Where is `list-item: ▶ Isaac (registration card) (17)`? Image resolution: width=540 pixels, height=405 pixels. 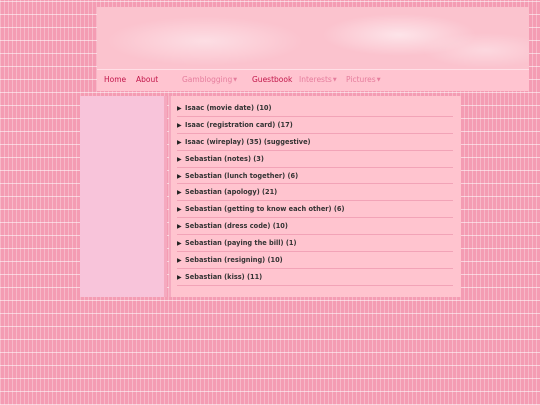
list-item: ▶ Isaac (registration card) (17) is located at coordinates (315, 125).